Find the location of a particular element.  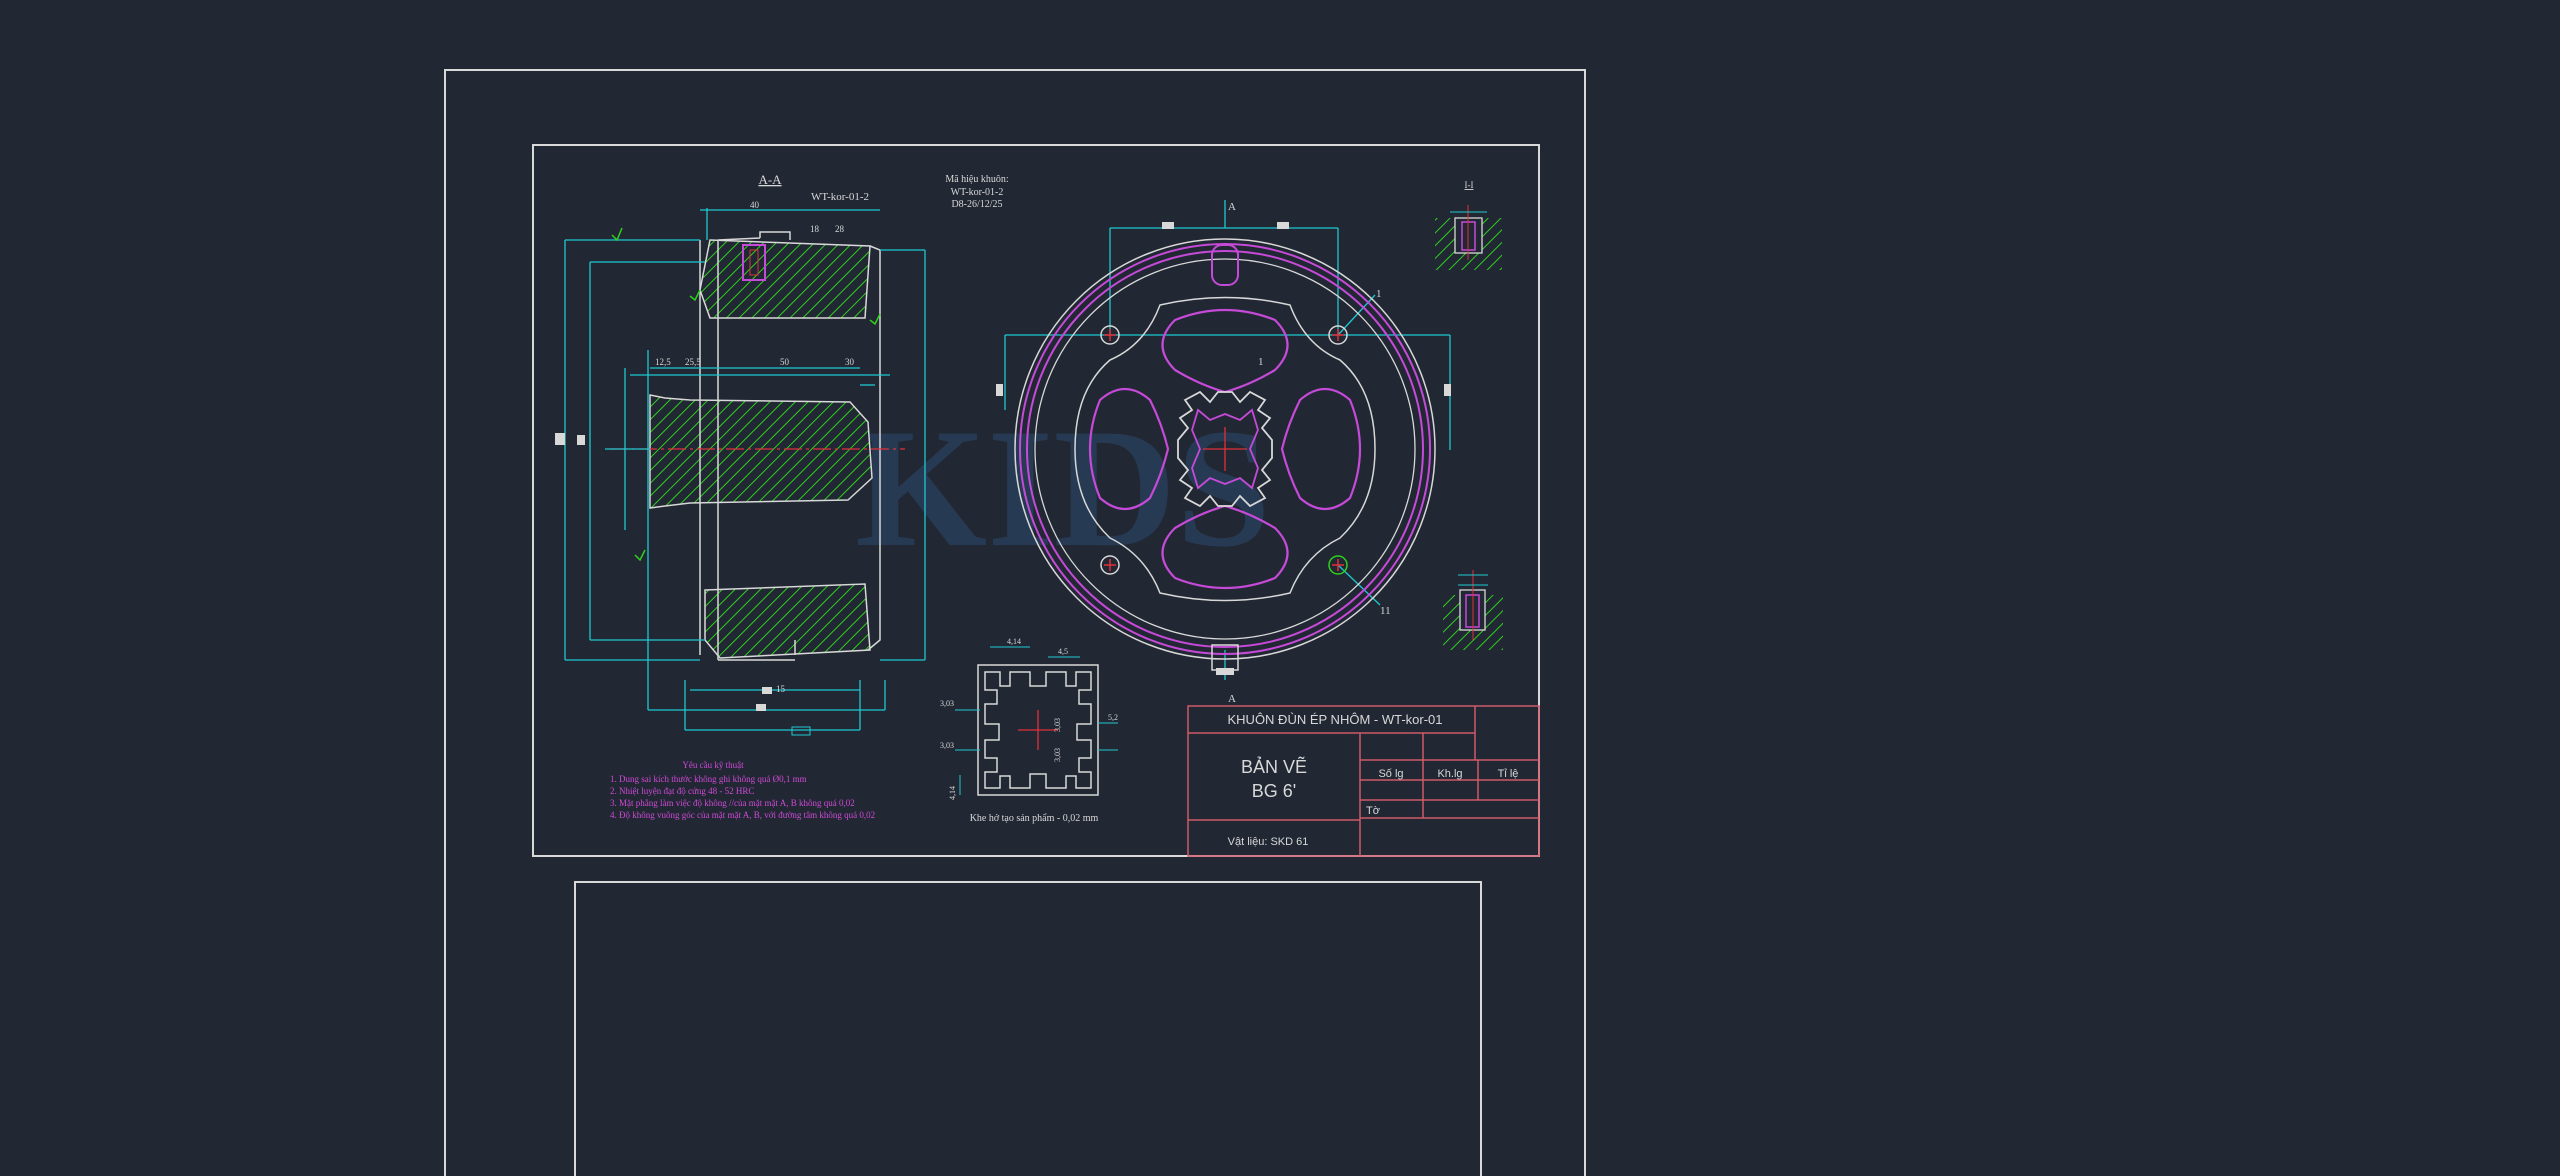

svg-text: WT-kor-01-2 is located at coordinates (977, 192).